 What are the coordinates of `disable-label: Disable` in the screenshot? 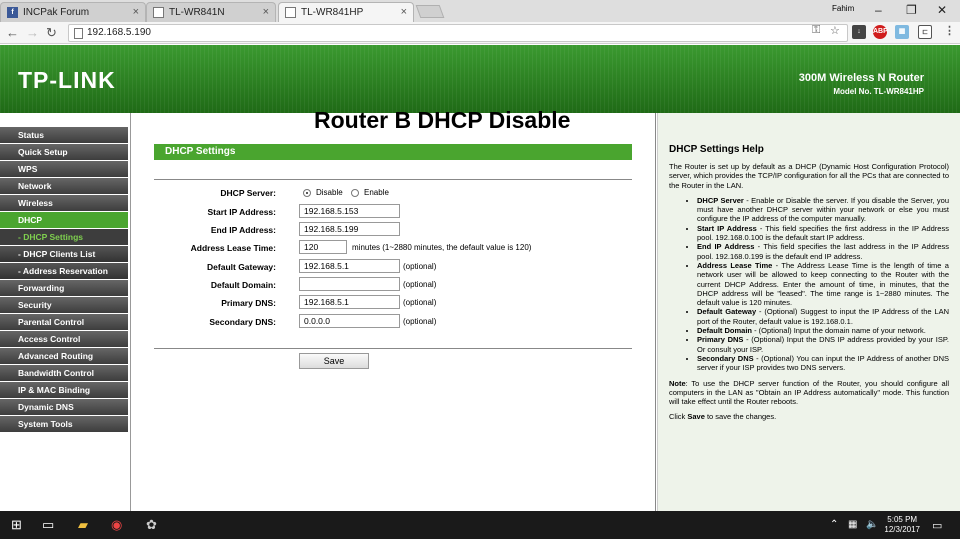 It's located at (329, 192).